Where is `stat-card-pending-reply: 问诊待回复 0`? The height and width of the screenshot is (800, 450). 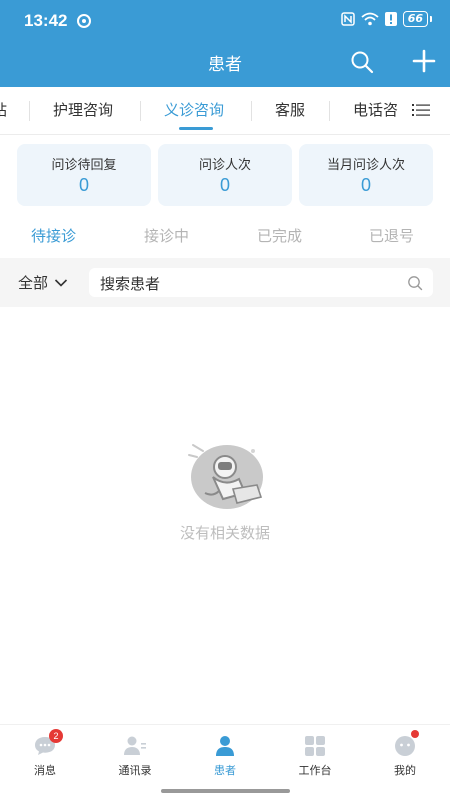
stat-card-pending-reply: 问诊待回复 0 is located at coordinates (84, 175).